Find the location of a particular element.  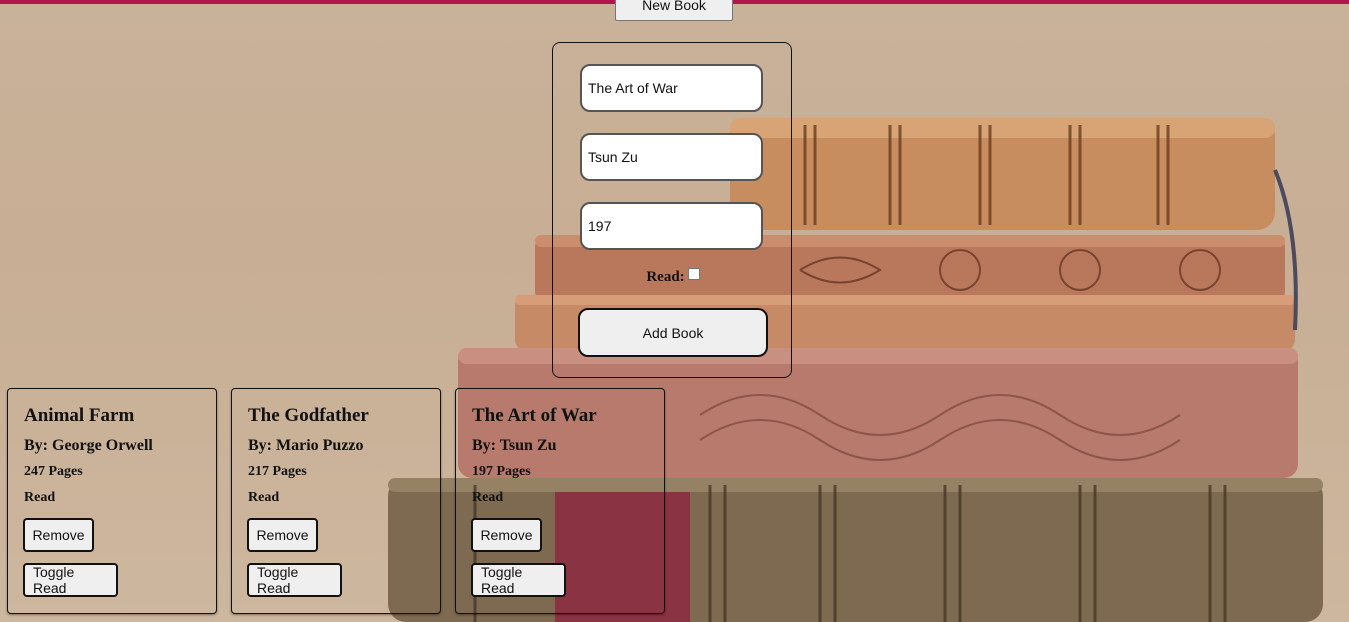

book-pages: 217 Pages is located at coordinates (277, 471).